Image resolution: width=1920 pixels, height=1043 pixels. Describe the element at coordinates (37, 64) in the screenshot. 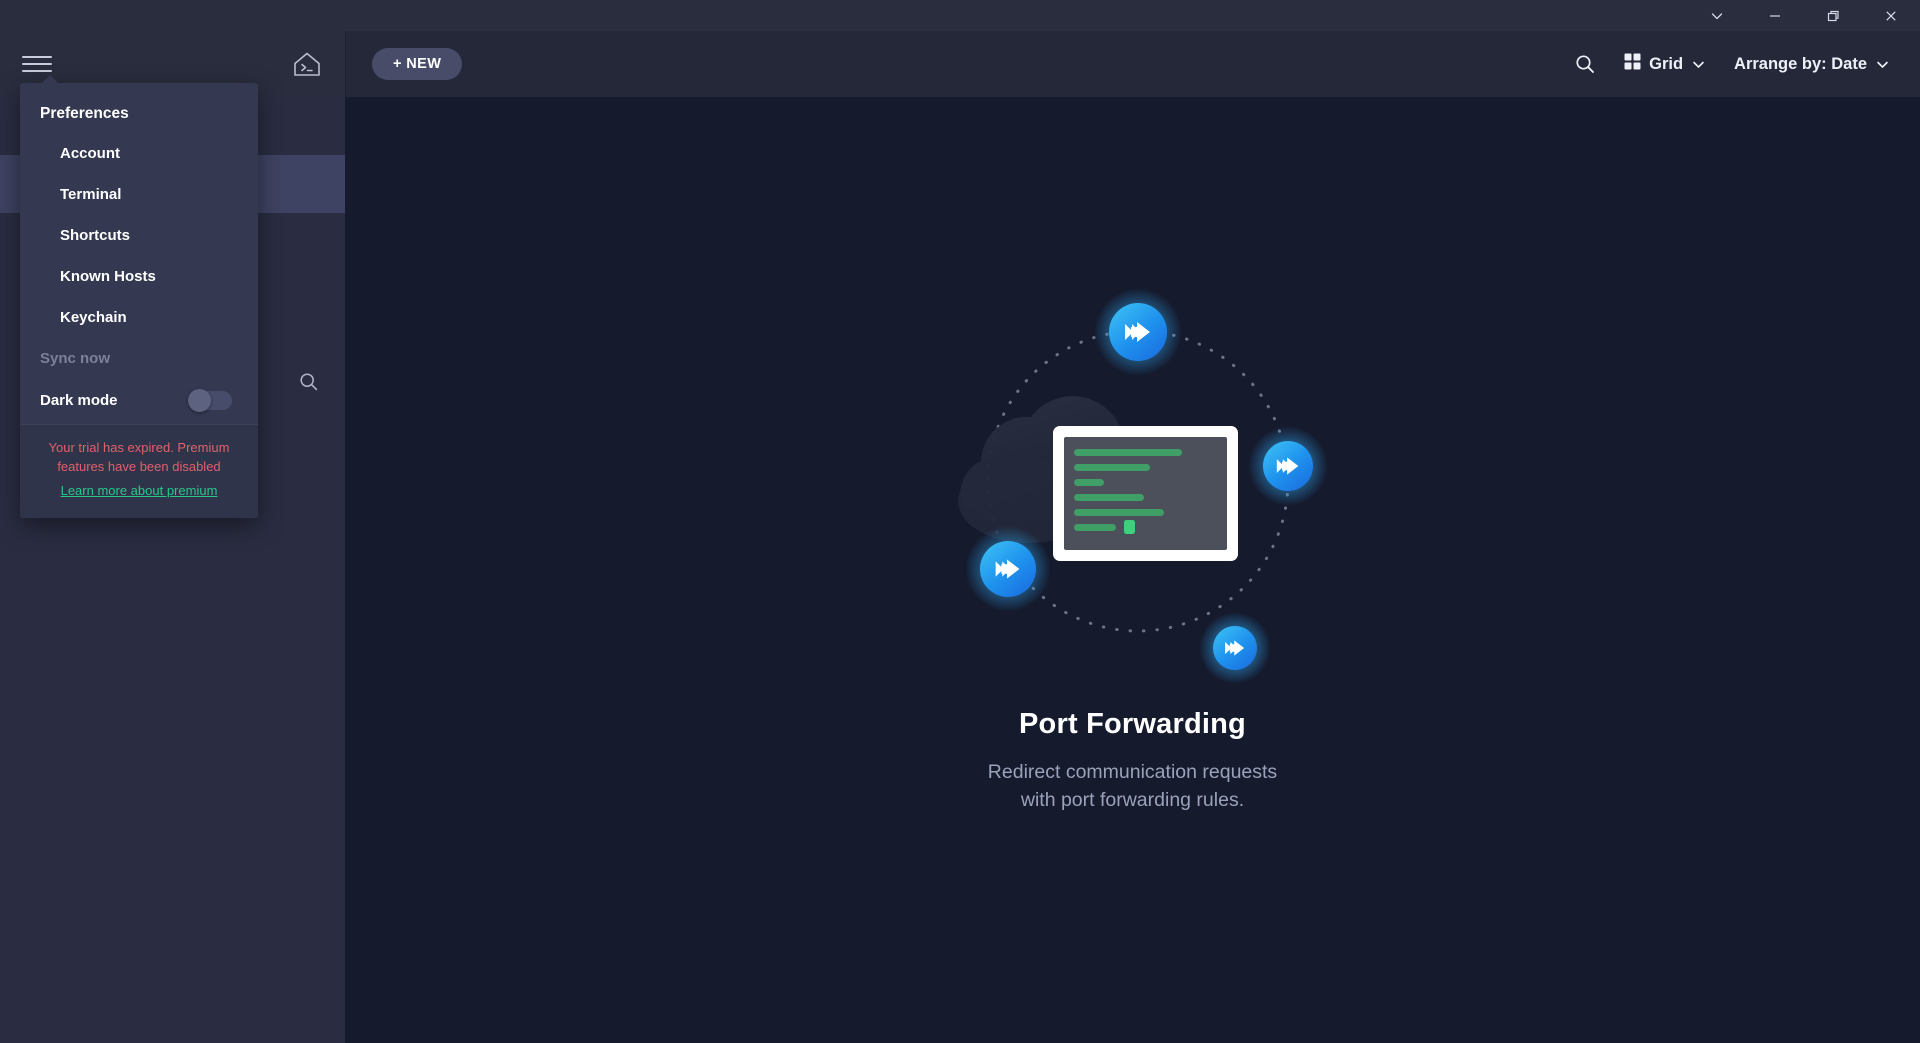

I see `hamburger-icon` at that location.